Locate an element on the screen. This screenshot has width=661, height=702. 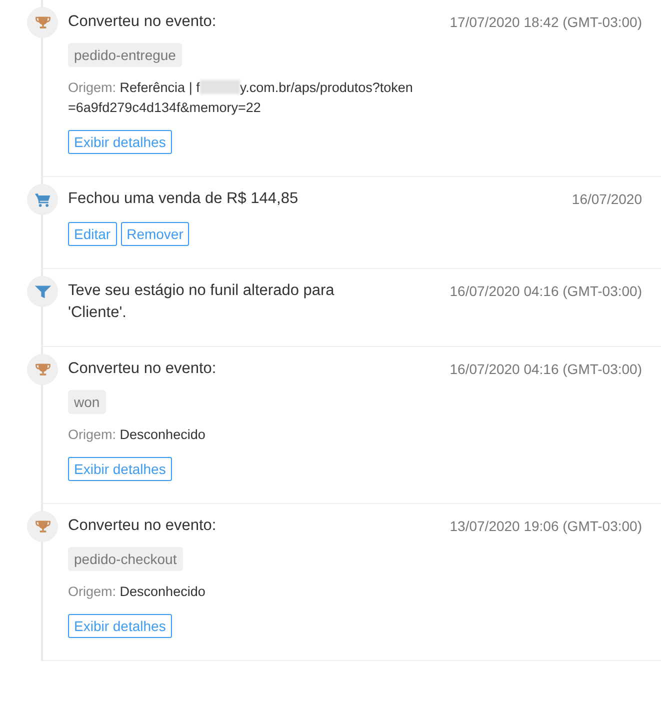
event-date: 13/07/2020 19:06 (GMT-03:00) is located at coordinates (546, 526).